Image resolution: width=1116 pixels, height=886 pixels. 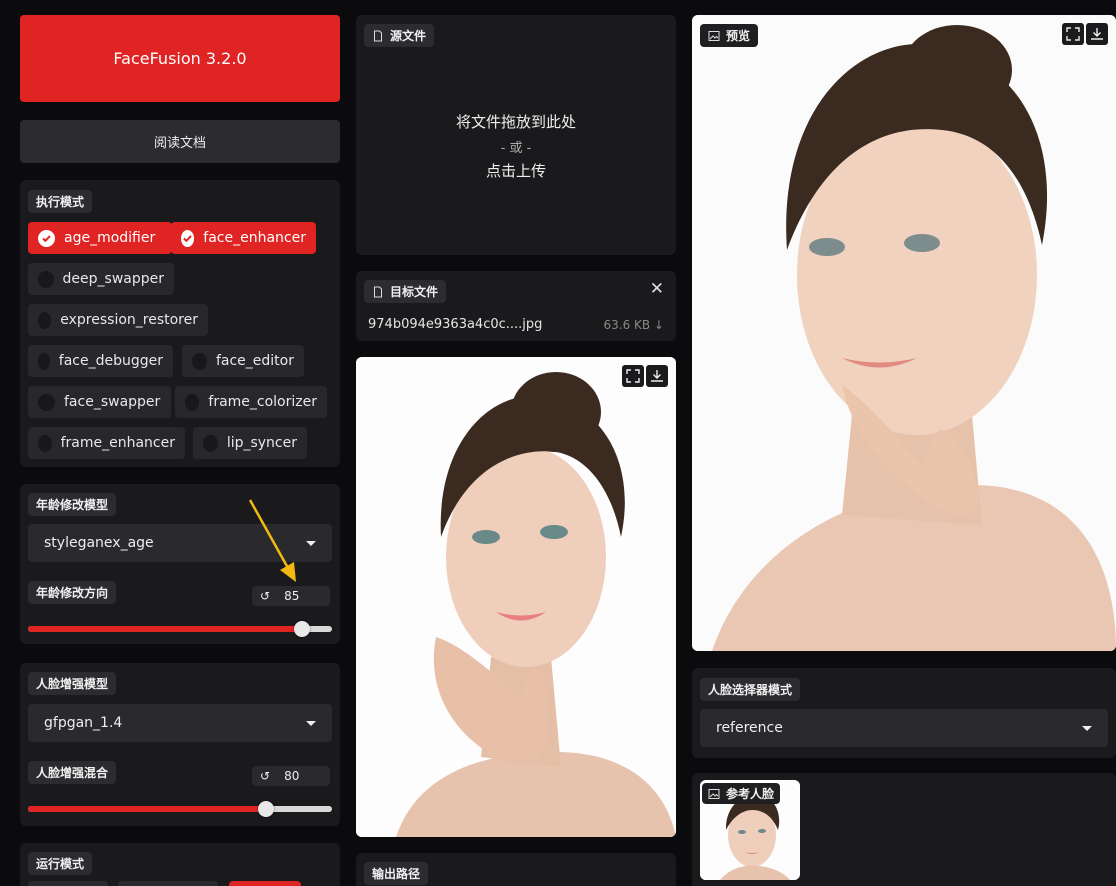 I want to click on processor-checkbox-label: age_modifier, so click(x=110, y=238).